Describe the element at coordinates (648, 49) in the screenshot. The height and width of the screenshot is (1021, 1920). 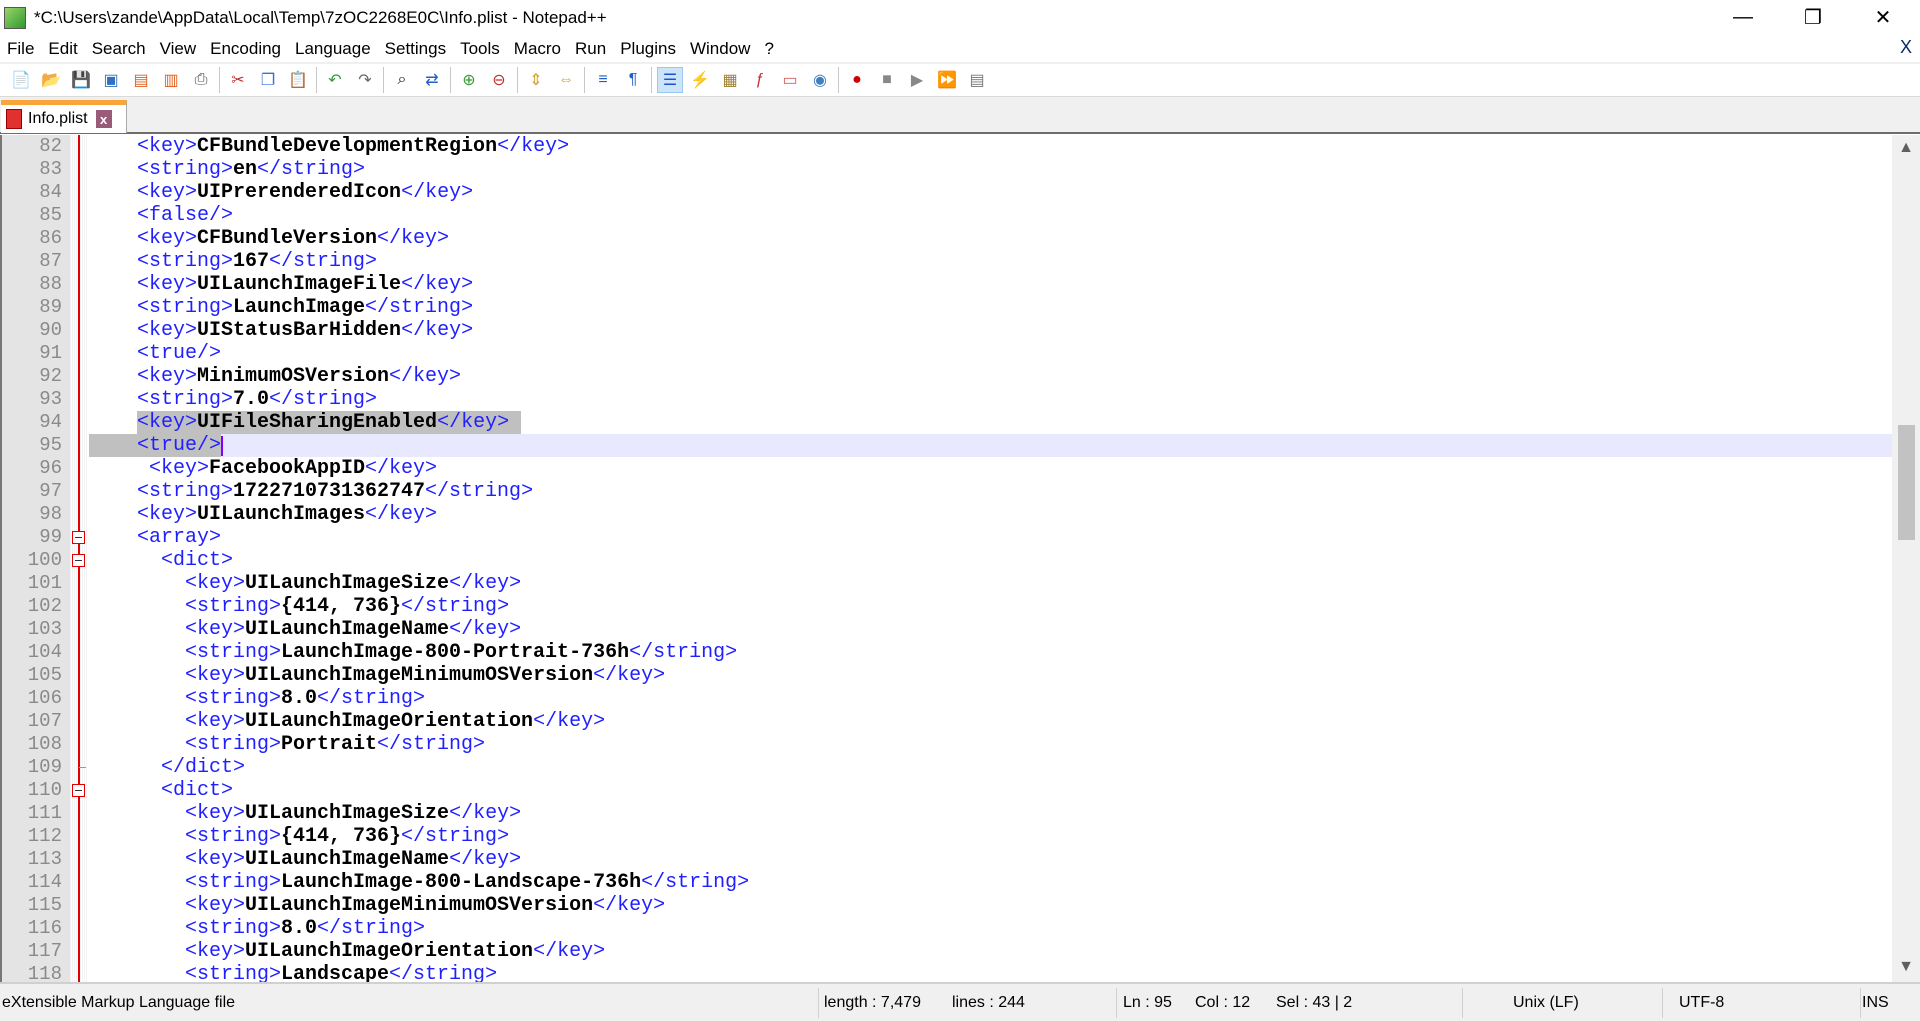
I see `menu-plugins: Plugins` at that location.